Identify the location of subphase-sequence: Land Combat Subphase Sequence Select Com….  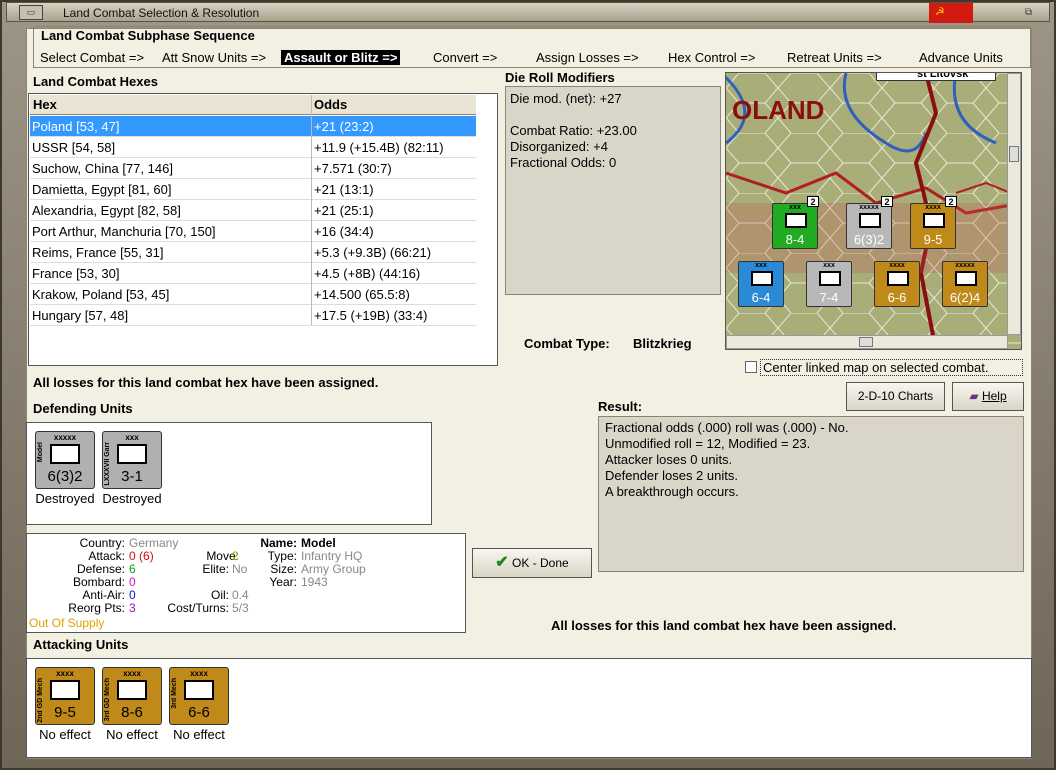
(532, 47).